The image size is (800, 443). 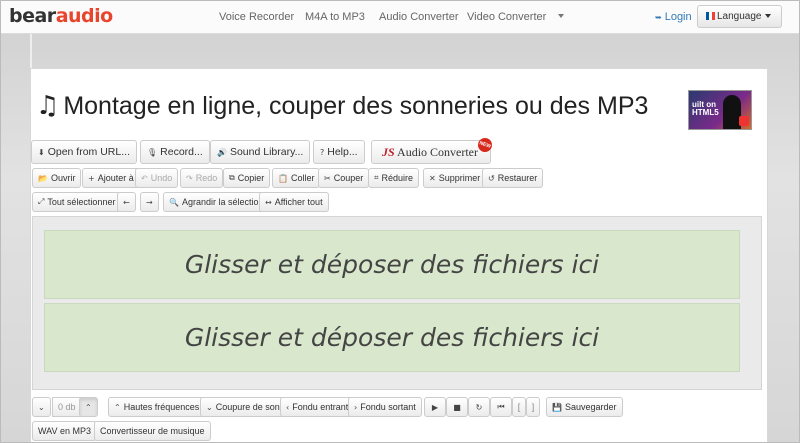 What do you see at coordinates (283, 178) in the screenshot?
I see `paste-icon: 📋` at bounding box center [283, 178].